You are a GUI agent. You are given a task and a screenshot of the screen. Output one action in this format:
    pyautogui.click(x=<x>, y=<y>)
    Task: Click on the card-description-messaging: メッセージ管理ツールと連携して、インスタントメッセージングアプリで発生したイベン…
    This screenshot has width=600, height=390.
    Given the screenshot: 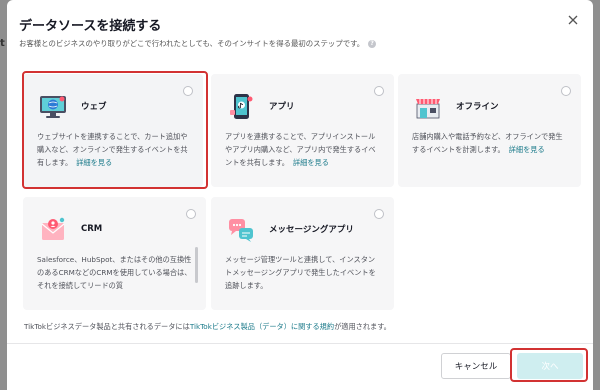 What is the action you would take?
    pyautogui.click(x=302, y=272)
    